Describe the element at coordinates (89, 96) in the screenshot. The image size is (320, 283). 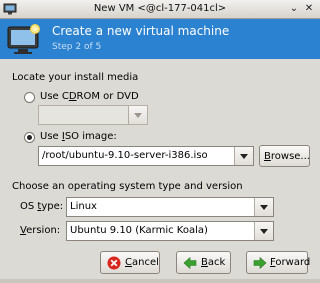
I see `cdrom-label: Use CDROM or DVD` at that location.